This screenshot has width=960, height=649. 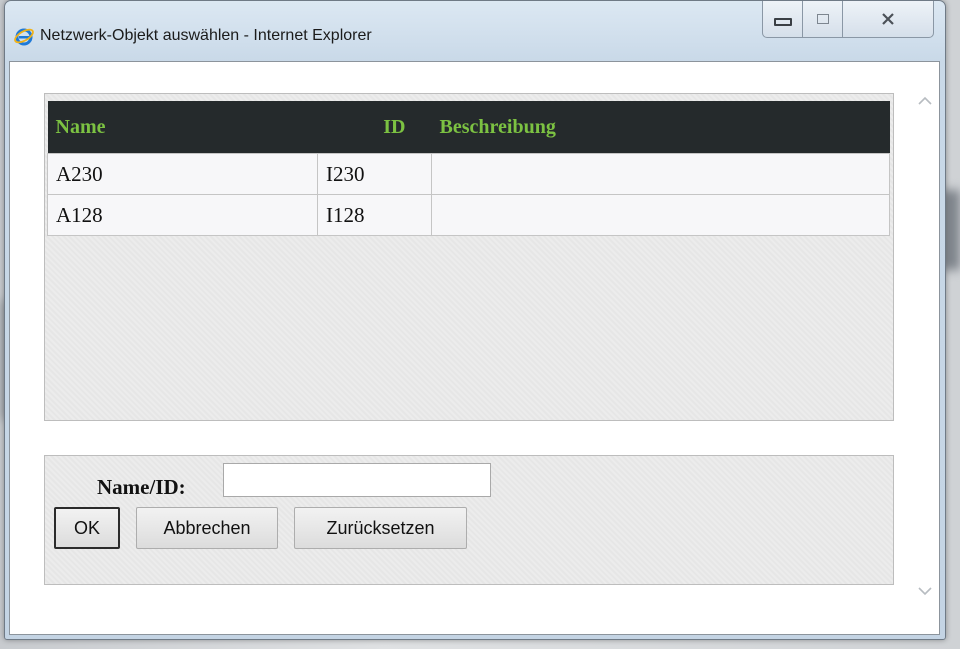 I want to click on maximize-button, so click(x=823, y=19).